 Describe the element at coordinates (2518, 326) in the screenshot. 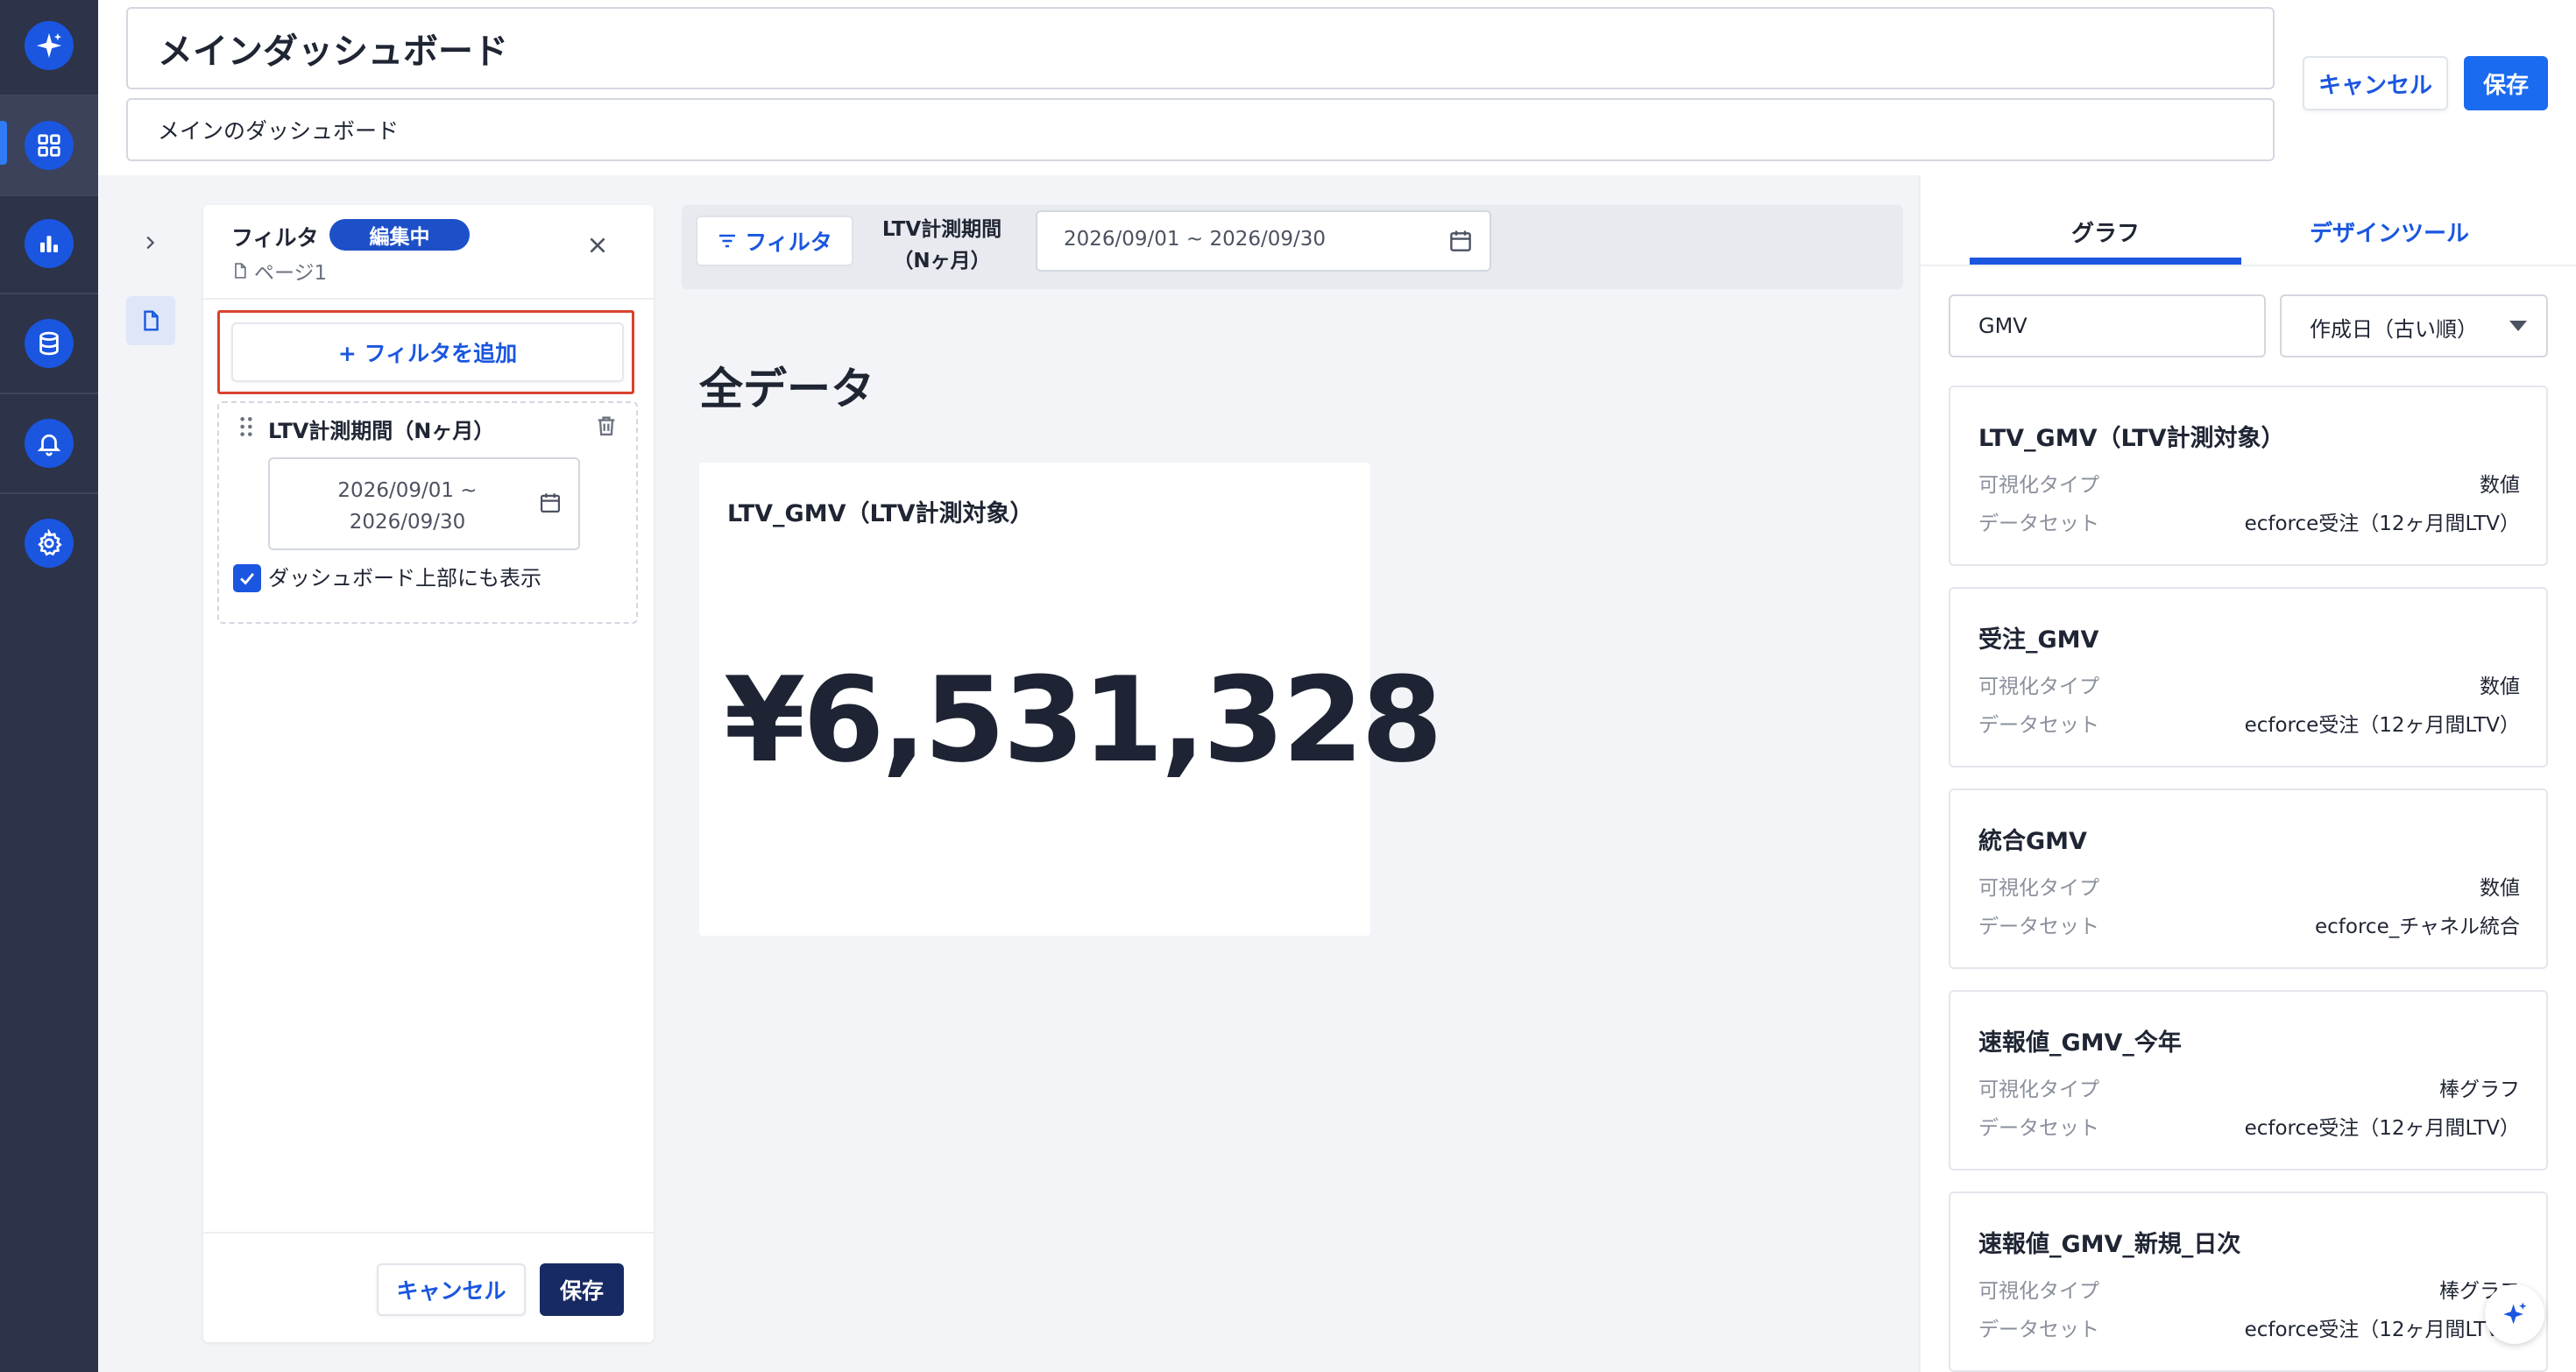

I see `dropdown-caret-icon` at that location.